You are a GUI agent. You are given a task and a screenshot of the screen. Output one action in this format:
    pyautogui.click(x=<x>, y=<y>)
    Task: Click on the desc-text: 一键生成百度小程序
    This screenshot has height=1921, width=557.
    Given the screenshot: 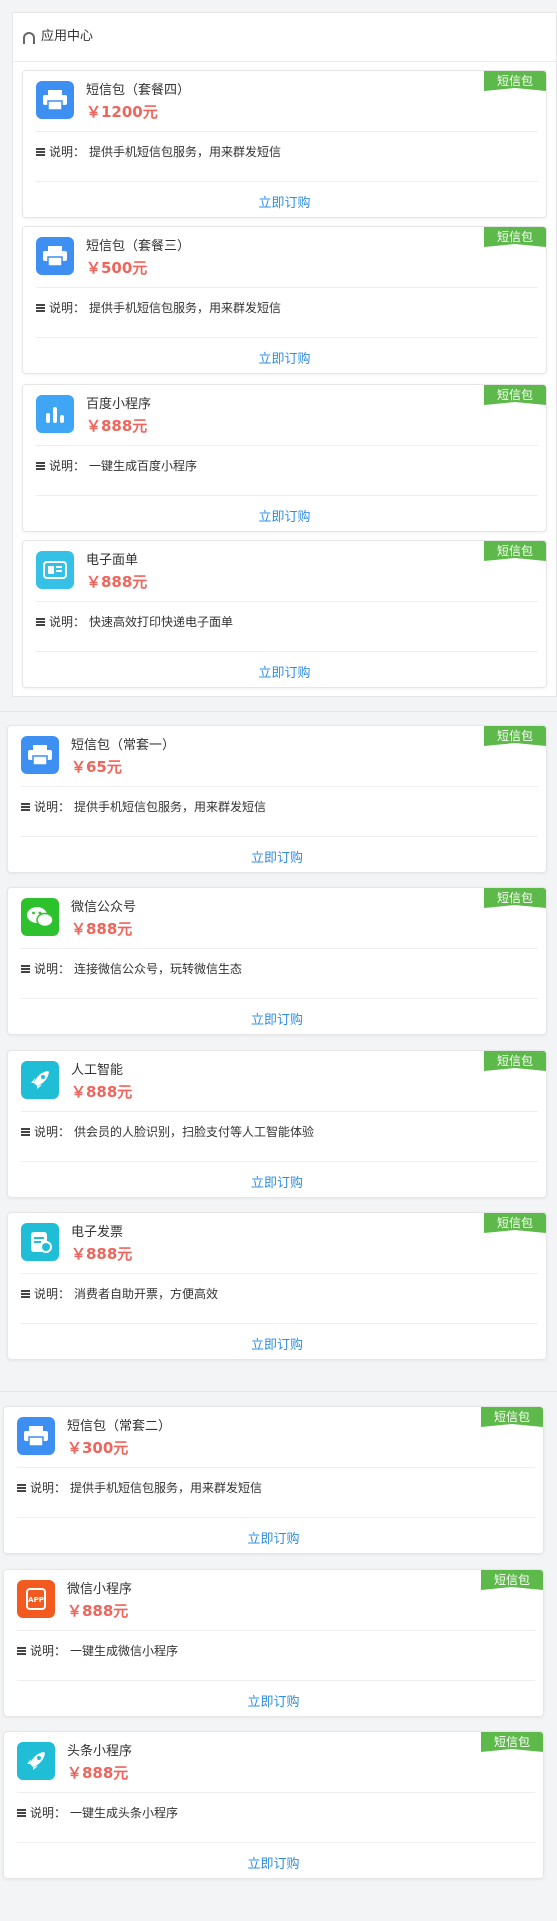 What is the action you would take?
    pyautogui.click(x=143, y=466)
    